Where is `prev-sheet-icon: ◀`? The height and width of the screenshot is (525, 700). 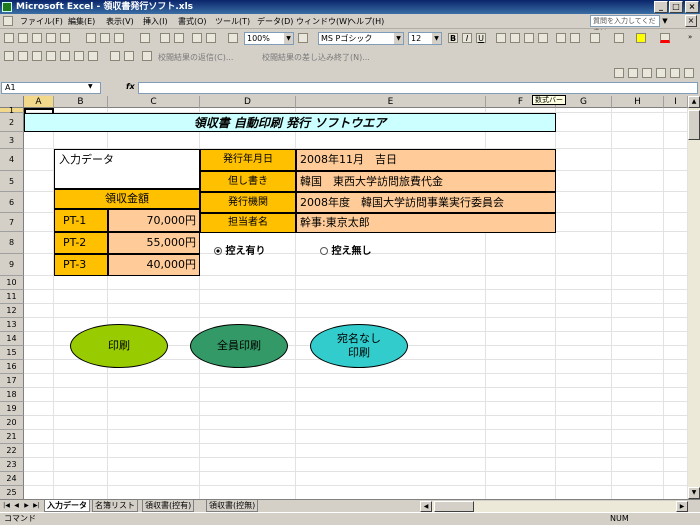 prev-sheet-icon: ◀ is located at coordinates (16, 506).